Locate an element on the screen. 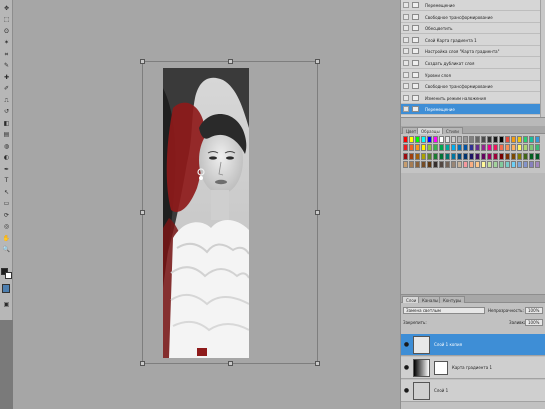 The width and height of the screenshot is (545, 409). pen-icon: ✒ is located at coordinates (6, 169).